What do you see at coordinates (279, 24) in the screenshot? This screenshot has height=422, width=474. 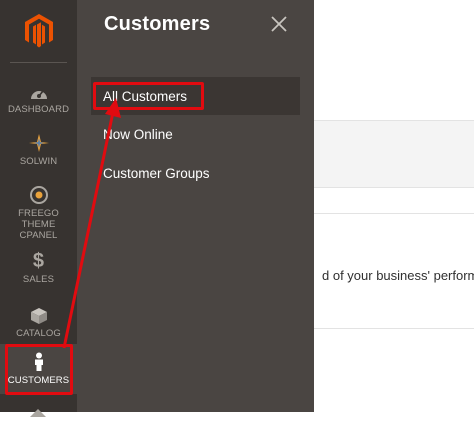 I see `close-icon` at bounding box center [279, 24].